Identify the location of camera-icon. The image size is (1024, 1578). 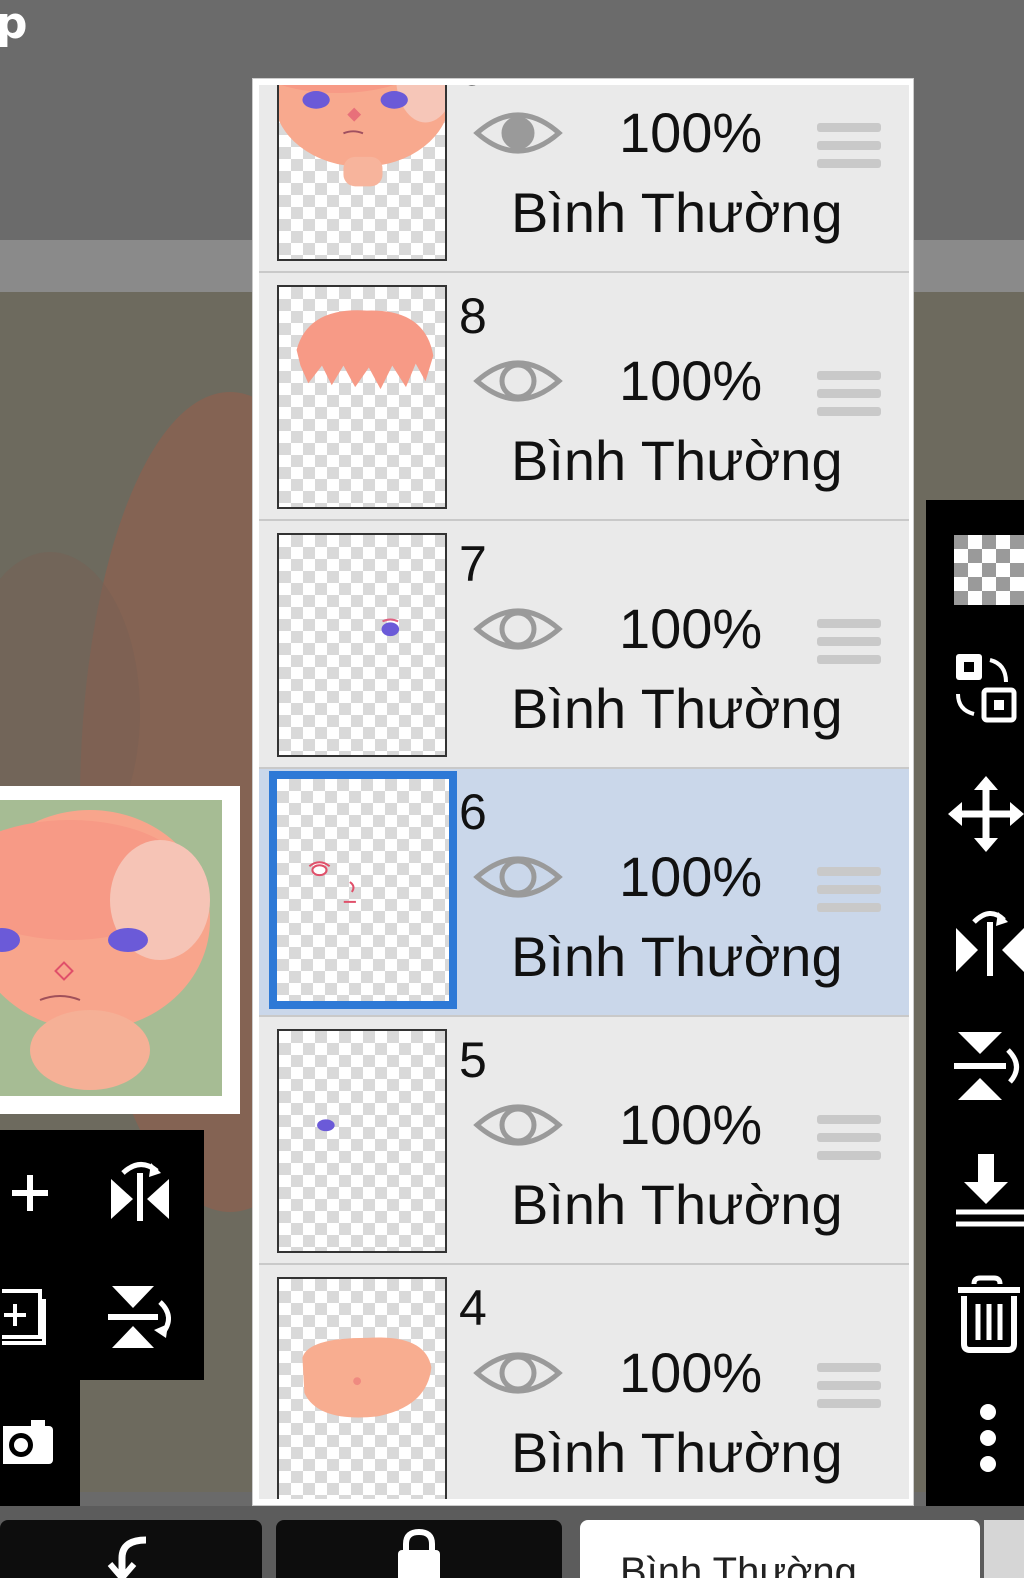
(28, 1442).